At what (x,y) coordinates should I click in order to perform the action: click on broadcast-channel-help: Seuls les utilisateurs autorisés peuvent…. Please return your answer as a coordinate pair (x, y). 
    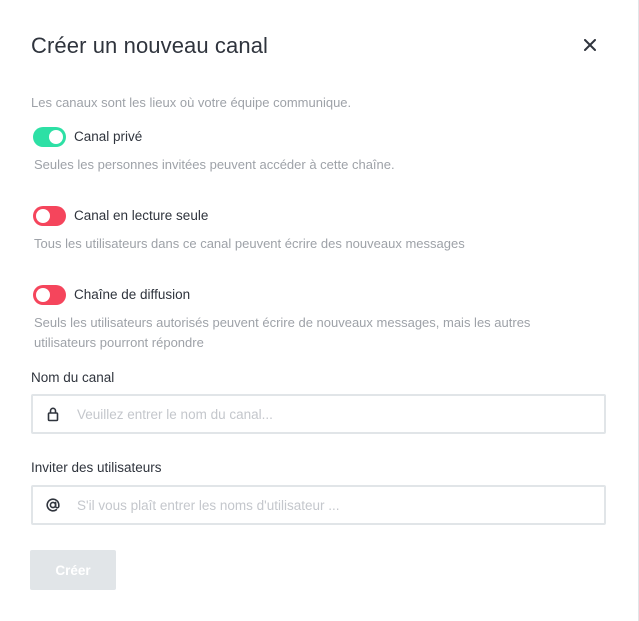
    Looking at the image, I should click on (282, 332).